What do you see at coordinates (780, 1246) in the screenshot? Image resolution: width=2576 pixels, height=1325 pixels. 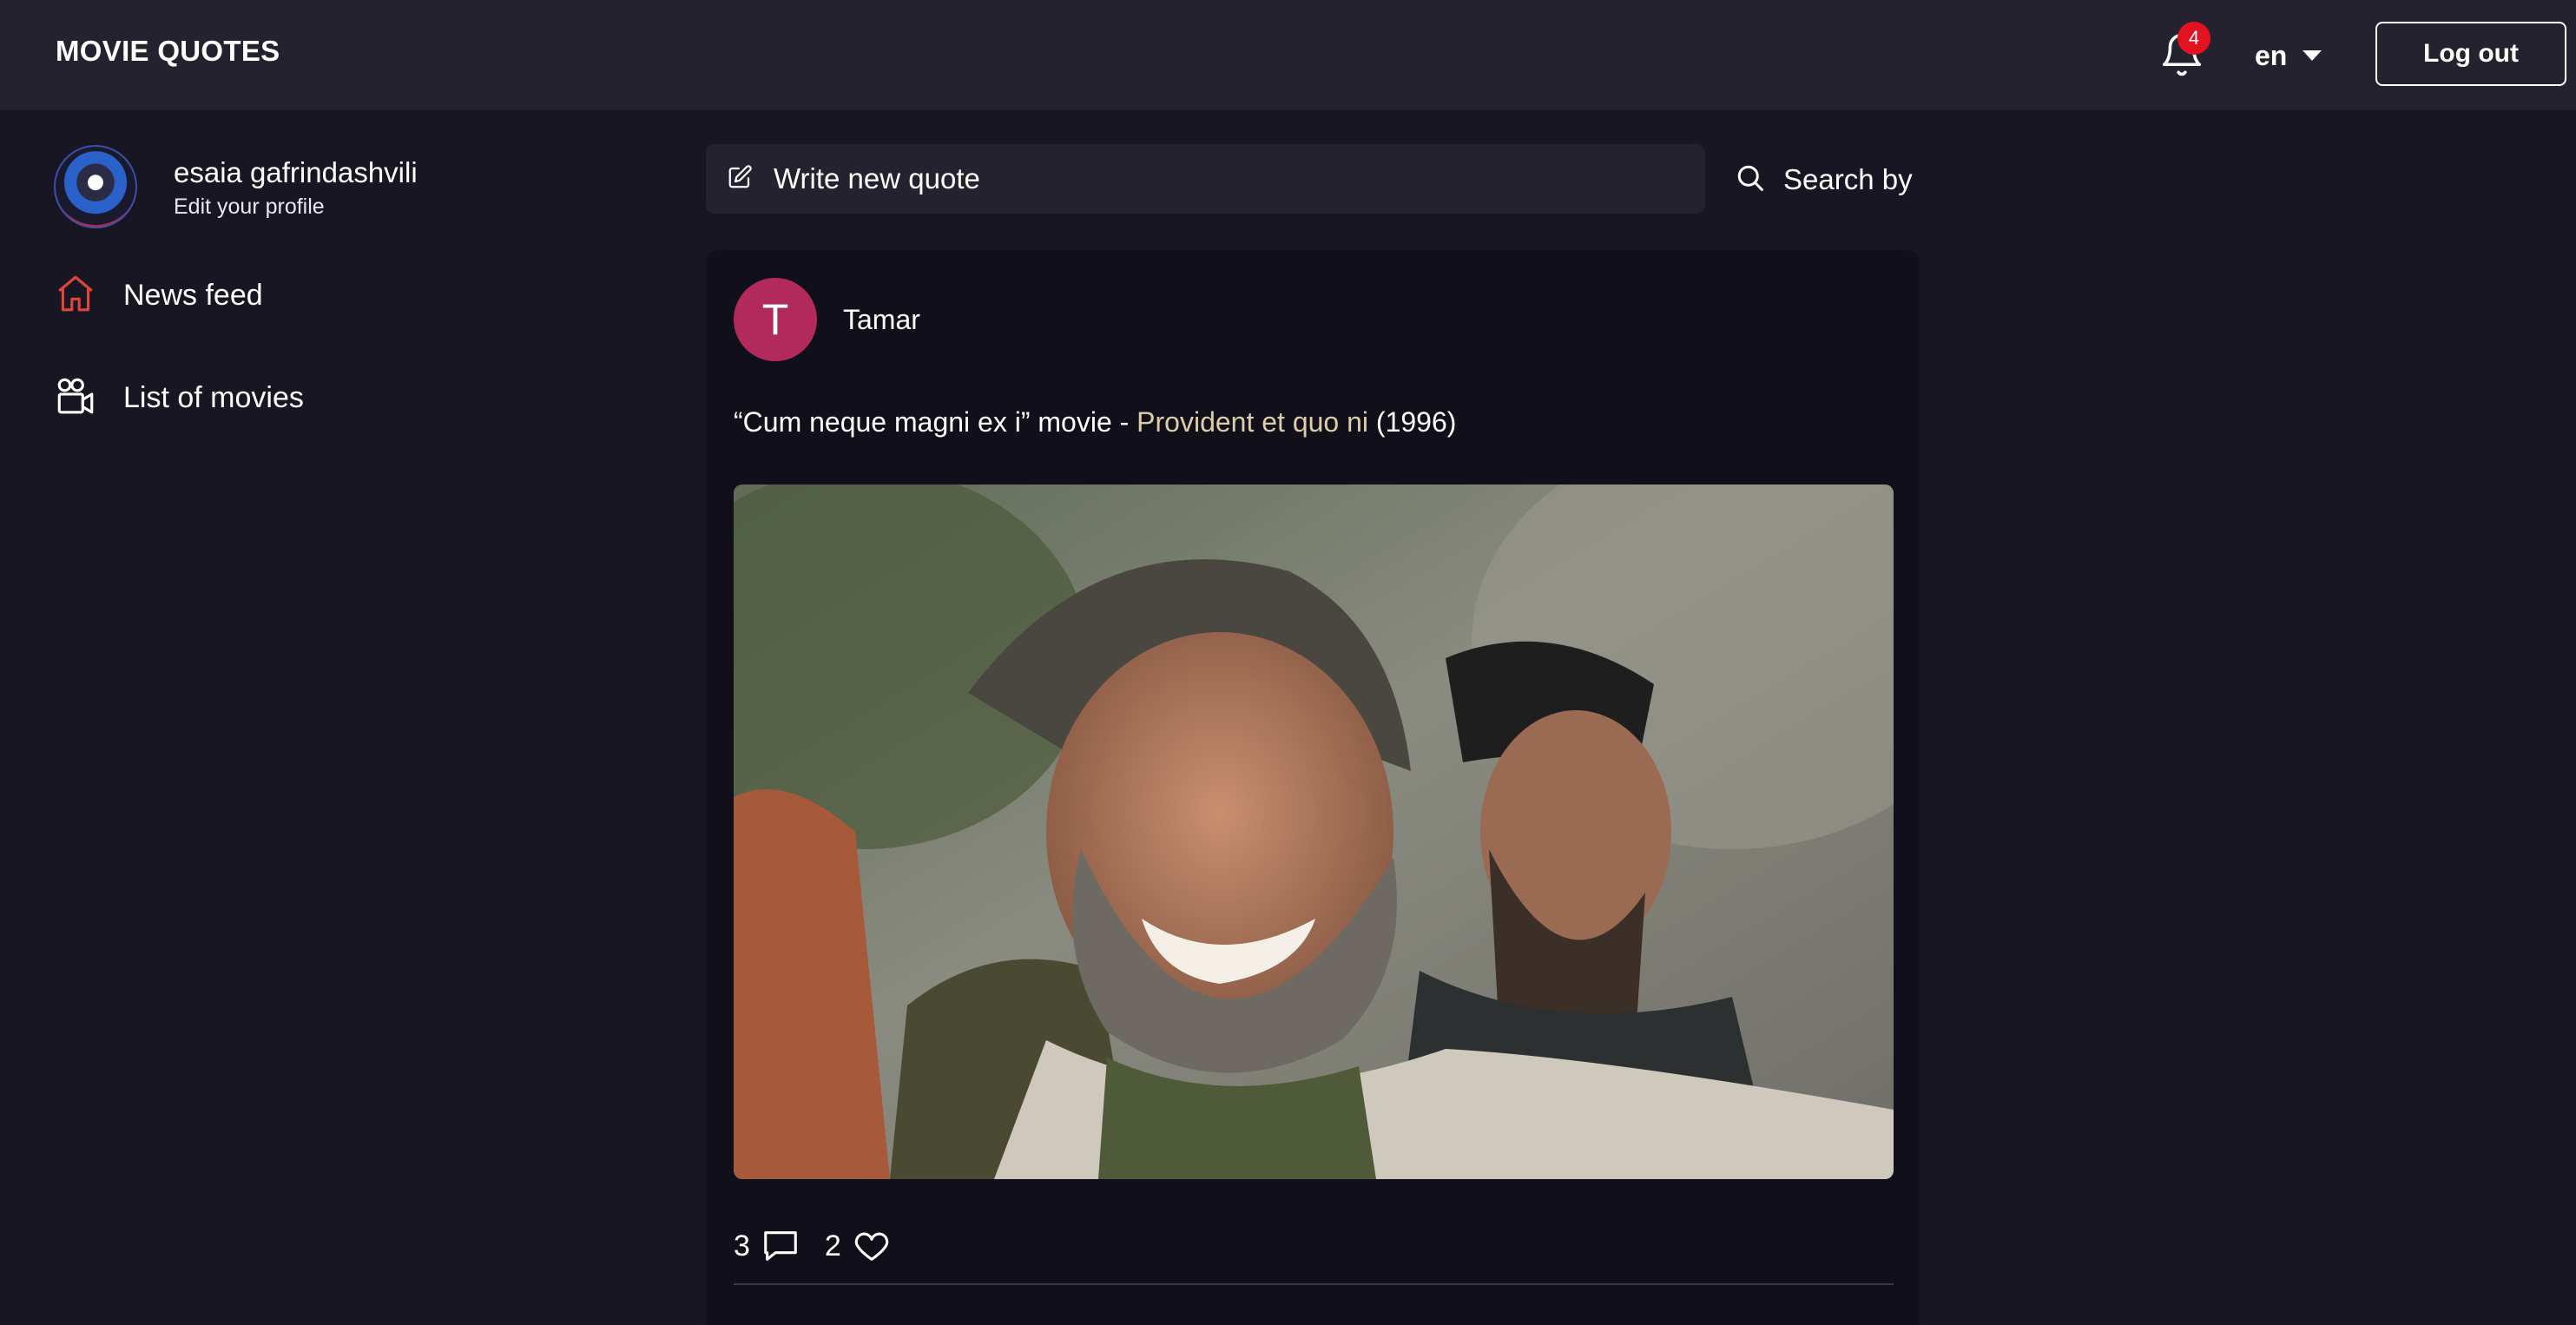 I see `comment-icon` at bounding box center [780, 1246].